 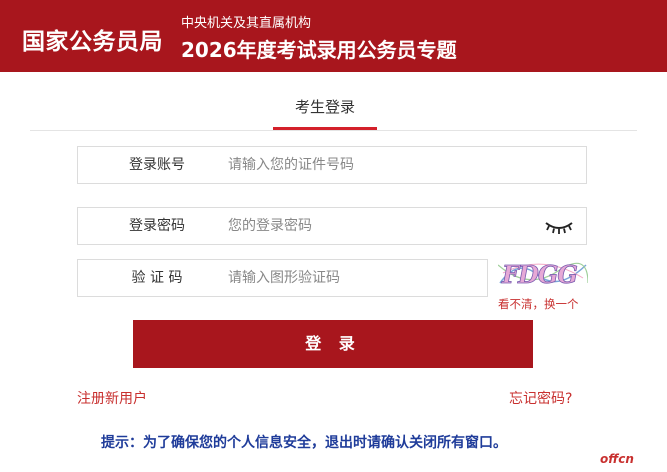 I want to click on organization-label: 中央机关及其直属机构, so click(x=246, y=23).